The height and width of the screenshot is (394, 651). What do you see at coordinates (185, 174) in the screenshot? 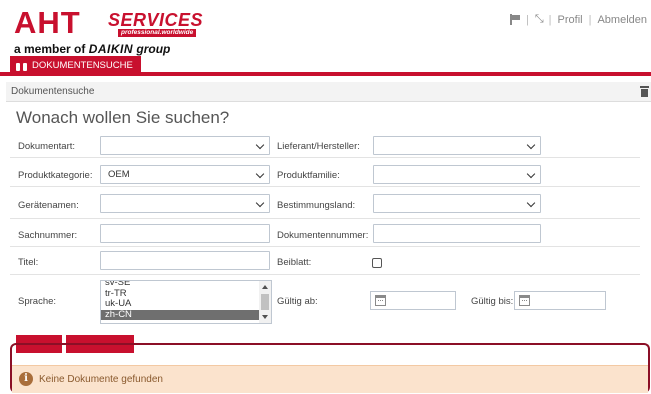
I see `produktkategorie-select: OEM` at bounding box center [185, 174].